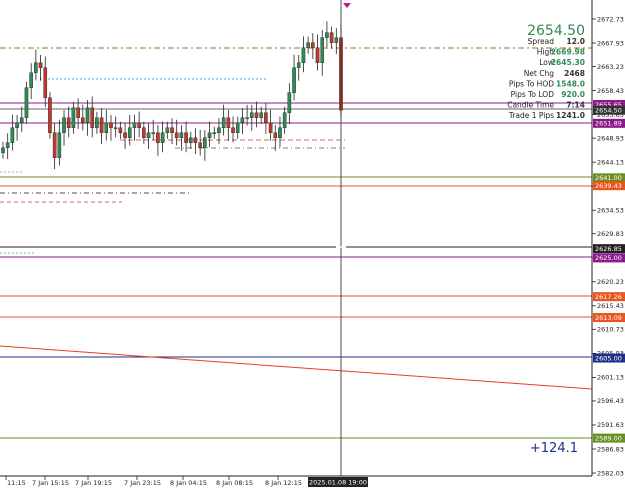  What do you see at coordinates (608, 358) in the screenshot?
I see `price-tag-label: 2605.00` at bounding box center [608, 358].